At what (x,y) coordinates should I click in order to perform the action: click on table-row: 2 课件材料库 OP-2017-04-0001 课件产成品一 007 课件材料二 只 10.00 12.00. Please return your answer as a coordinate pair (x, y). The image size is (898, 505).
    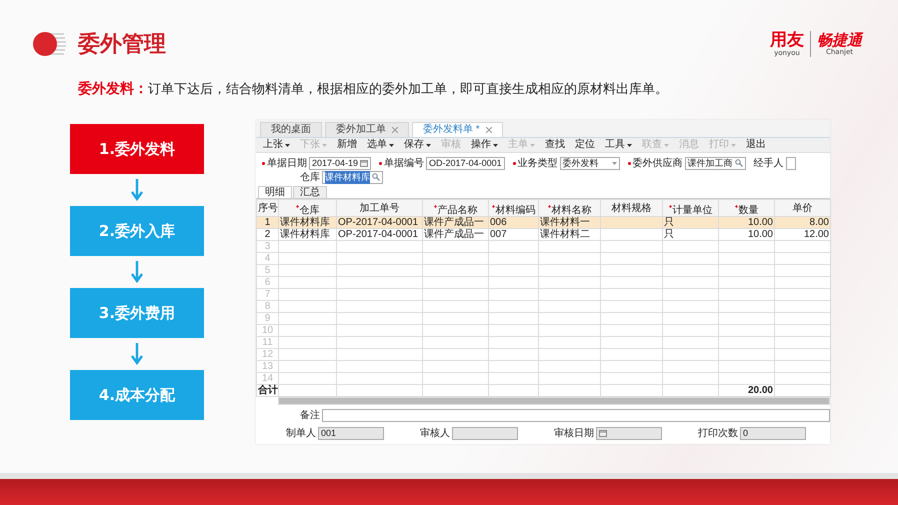
    Looking at the image, I should click on (543, 234).